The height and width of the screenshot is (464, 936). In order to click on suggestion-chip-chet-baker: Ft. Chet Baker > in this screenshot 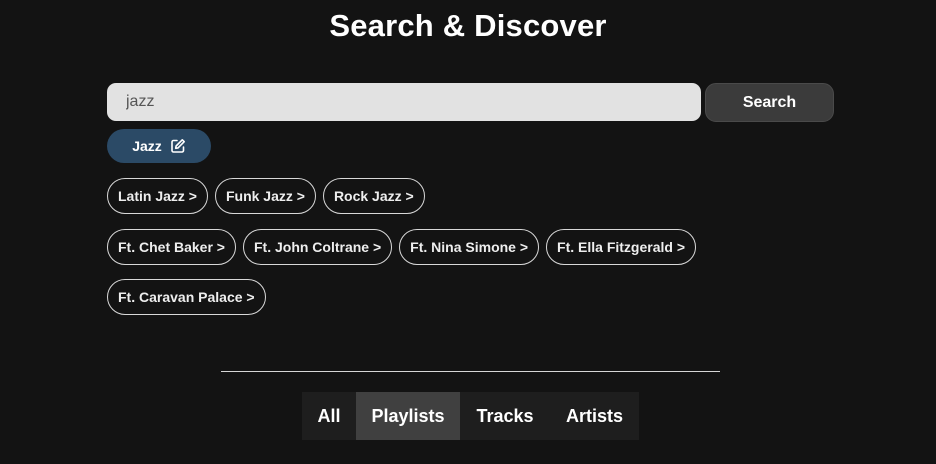, I will do `click(171, 247)`.